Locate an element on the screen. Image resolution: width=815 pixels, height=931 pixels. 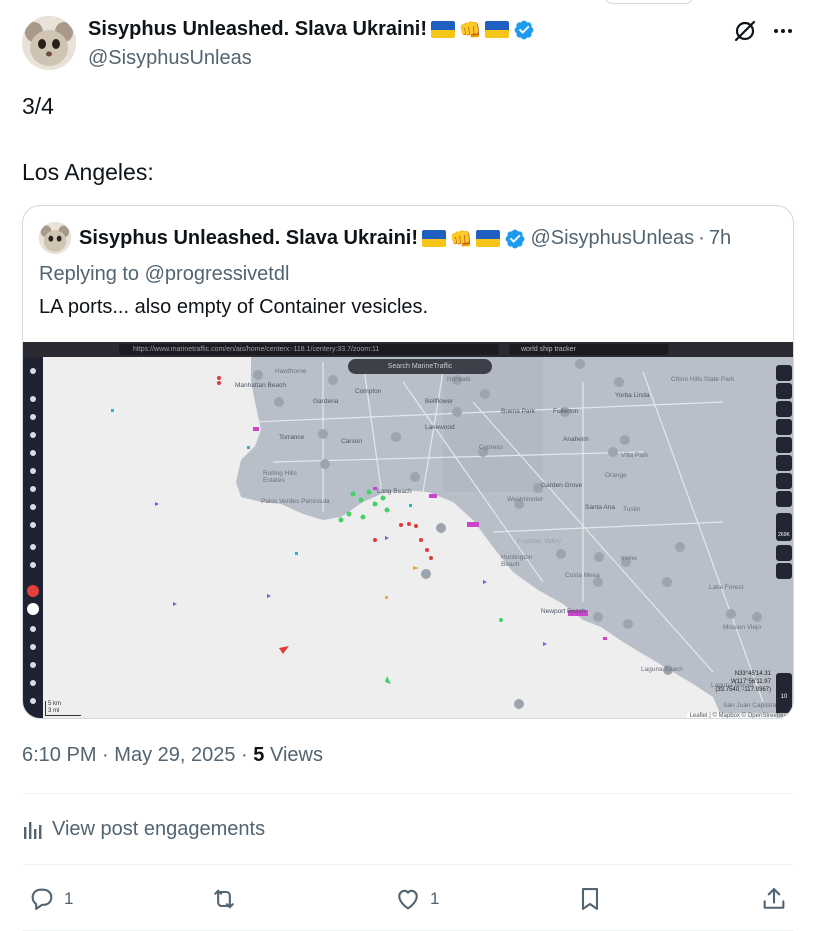
place-label: Cypress is located at coordinates (491, 447).